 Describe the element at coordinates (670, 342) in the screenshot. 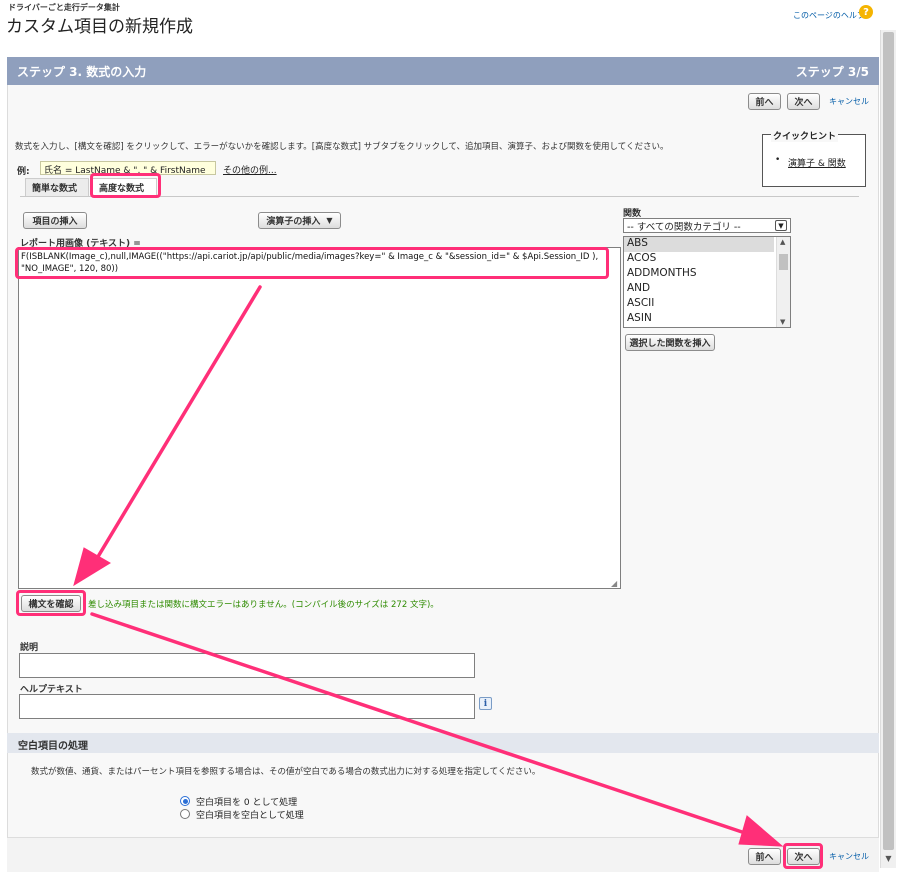

I see `insert-function-button: 選択した関数を挿入` at that location.